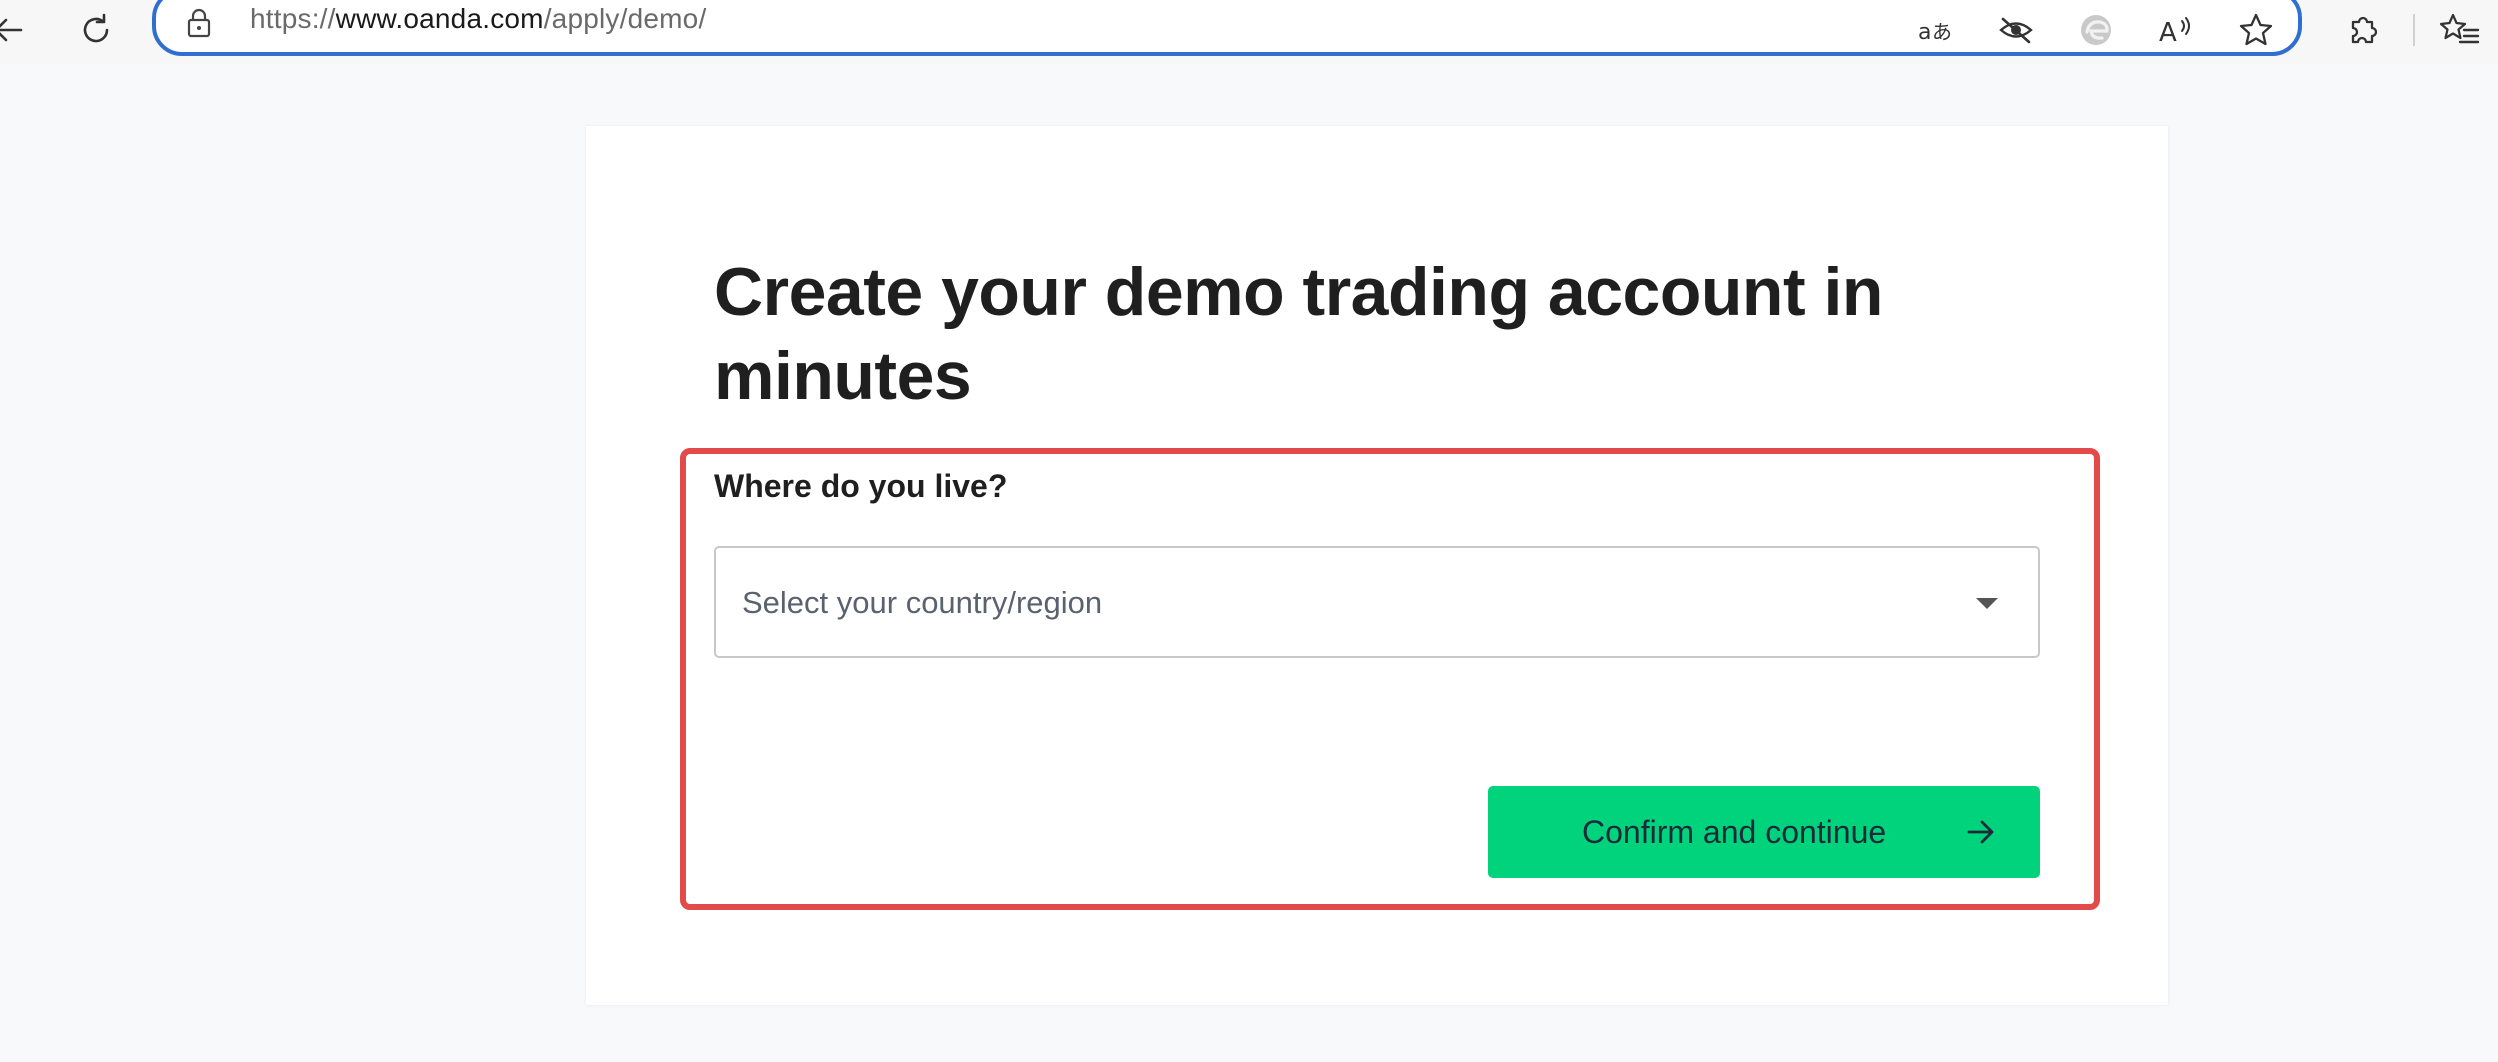  What do you see at coordinates (922, 602) in the screenshot?
I see `country-select-placeholder: Select your country/region` at bounding box center [922, 602].